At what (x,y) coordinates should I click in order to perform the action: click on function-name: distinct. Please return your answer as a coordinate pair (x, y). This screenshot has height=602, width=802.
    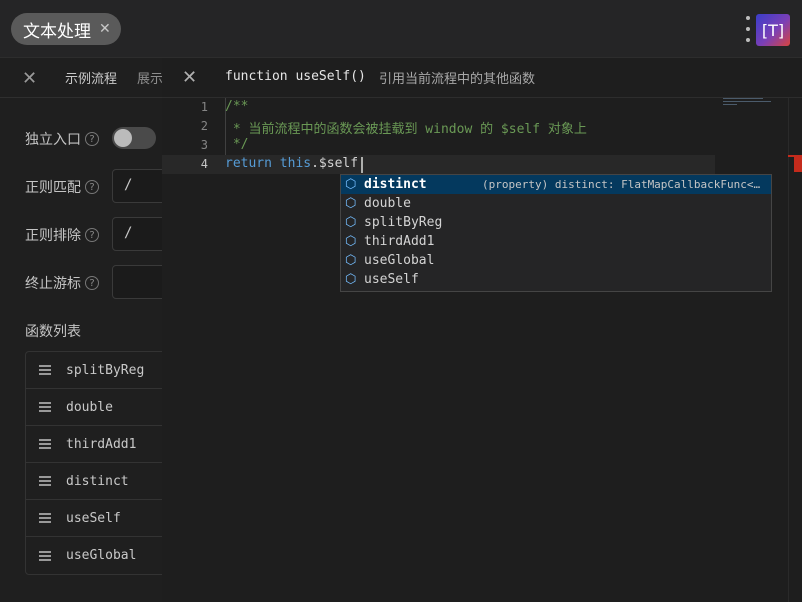
    Looking at the image, I should click on (97, 481).